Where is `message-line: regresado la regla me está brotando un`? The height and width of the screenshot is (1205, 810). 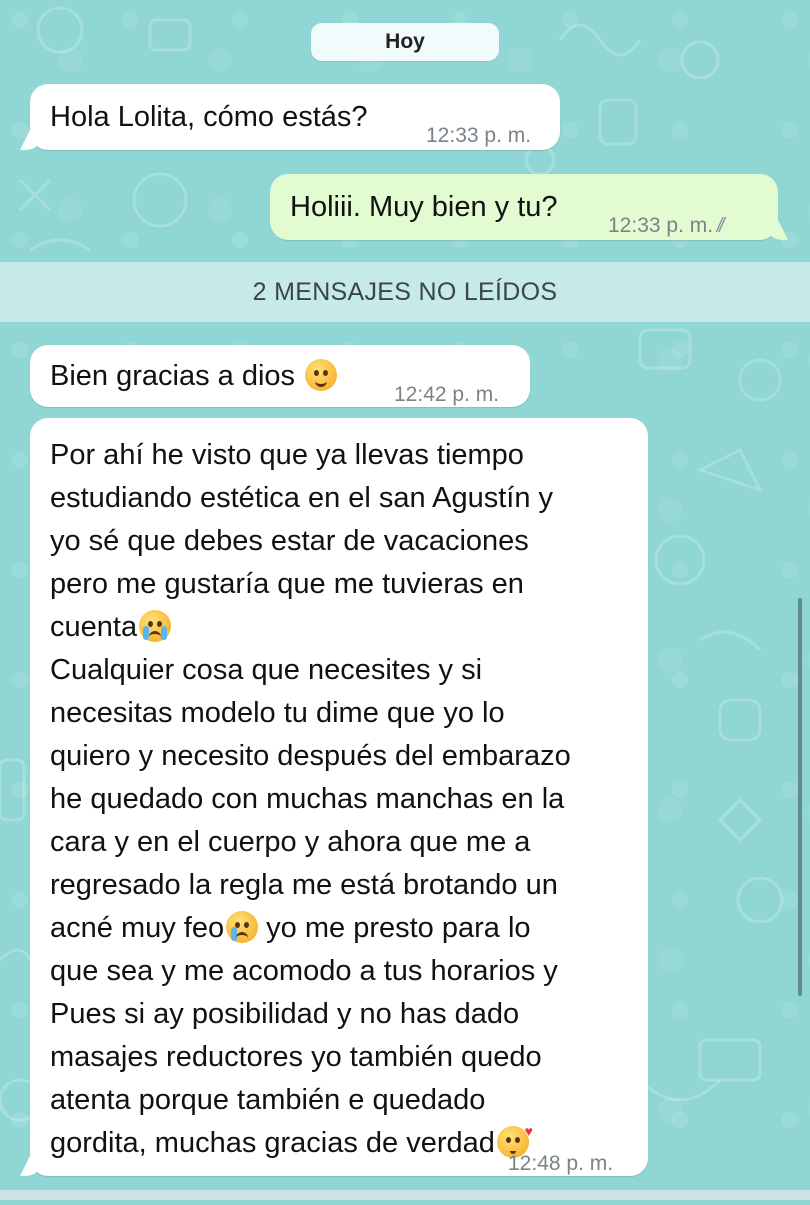 message-line: regresado la regla me está brotando un is located at coordinates (304, 885).